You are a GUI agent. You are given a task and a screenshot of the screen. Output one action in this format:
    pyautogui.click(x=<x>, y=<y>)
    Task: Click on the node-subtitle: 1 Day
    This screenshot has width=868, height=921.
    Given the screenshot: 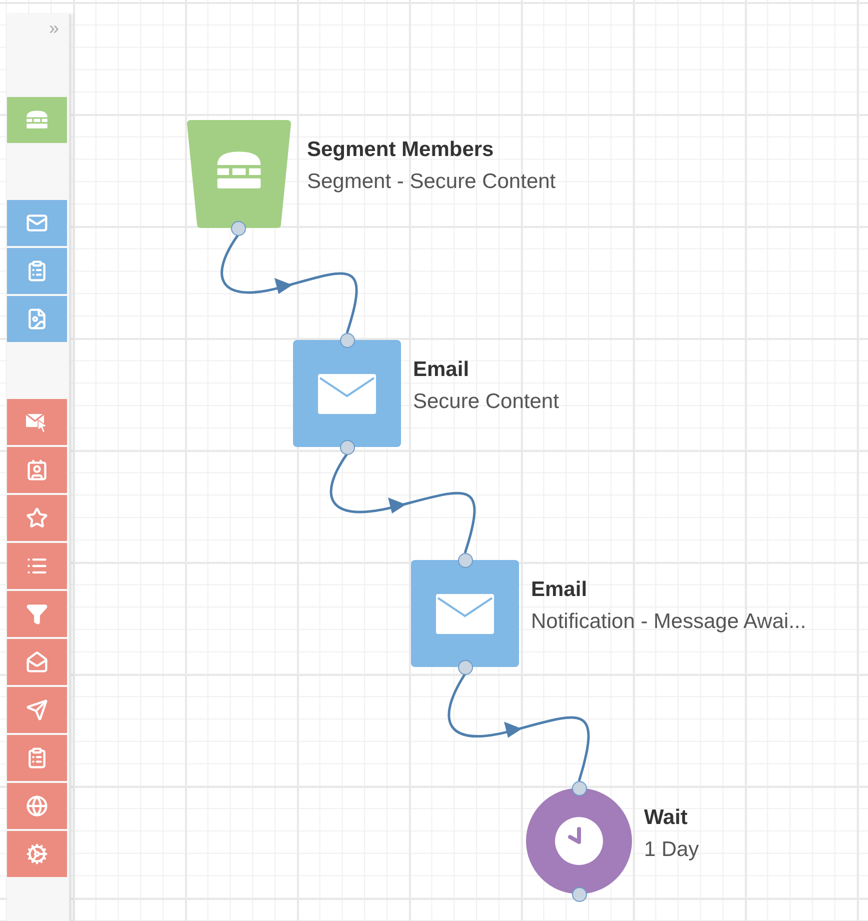 What is the action you would take?
    pyautogui.click(x=671, y=850)
    